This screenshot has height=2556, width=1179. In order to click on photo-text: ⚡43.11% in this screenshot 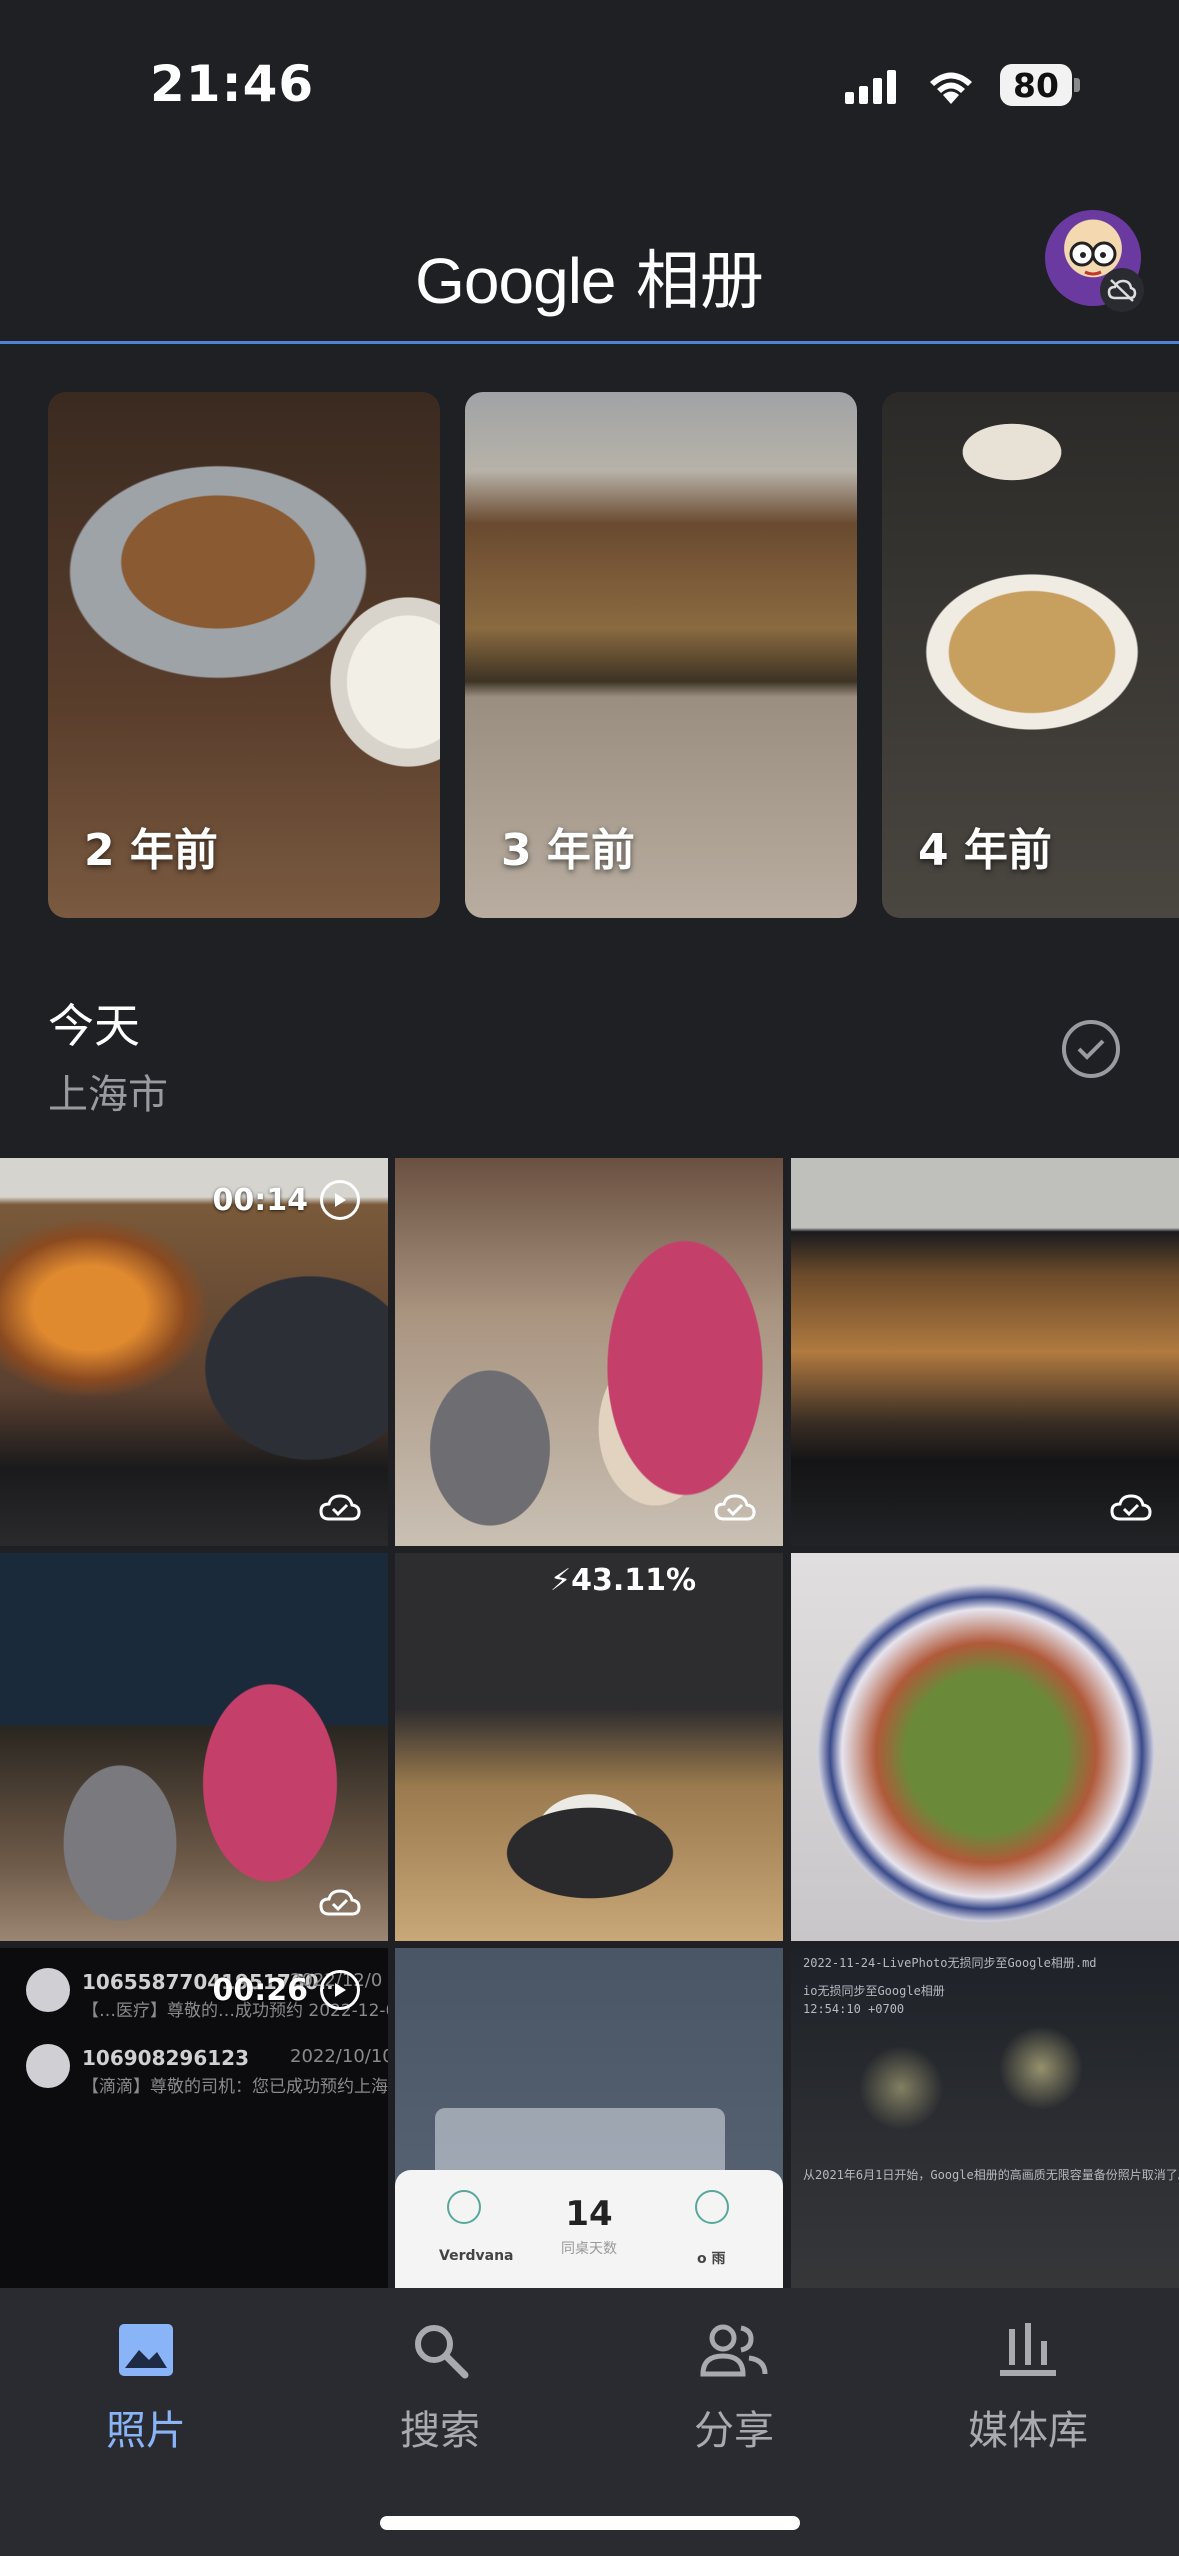, I will do `click(623, 1580)`.